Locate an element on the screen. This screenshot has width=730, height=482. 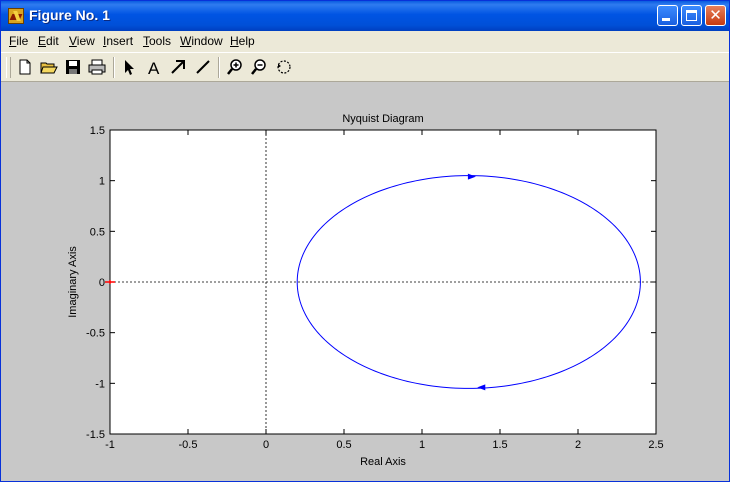
new-figure-button is located at coordinates (25, 67).